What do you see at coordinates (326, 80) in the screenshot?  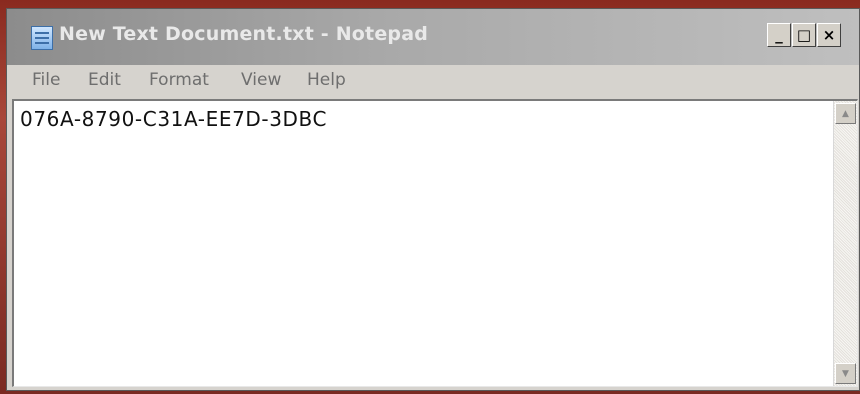 I see `menu-help: Help` at bounding box center [326, 80].